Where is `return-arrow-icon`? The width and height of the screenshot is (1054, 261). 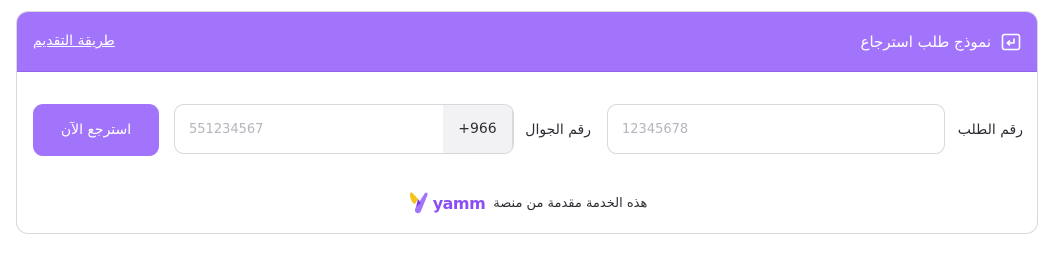 return-arrow-icon is located at coordinates (1011, 42).